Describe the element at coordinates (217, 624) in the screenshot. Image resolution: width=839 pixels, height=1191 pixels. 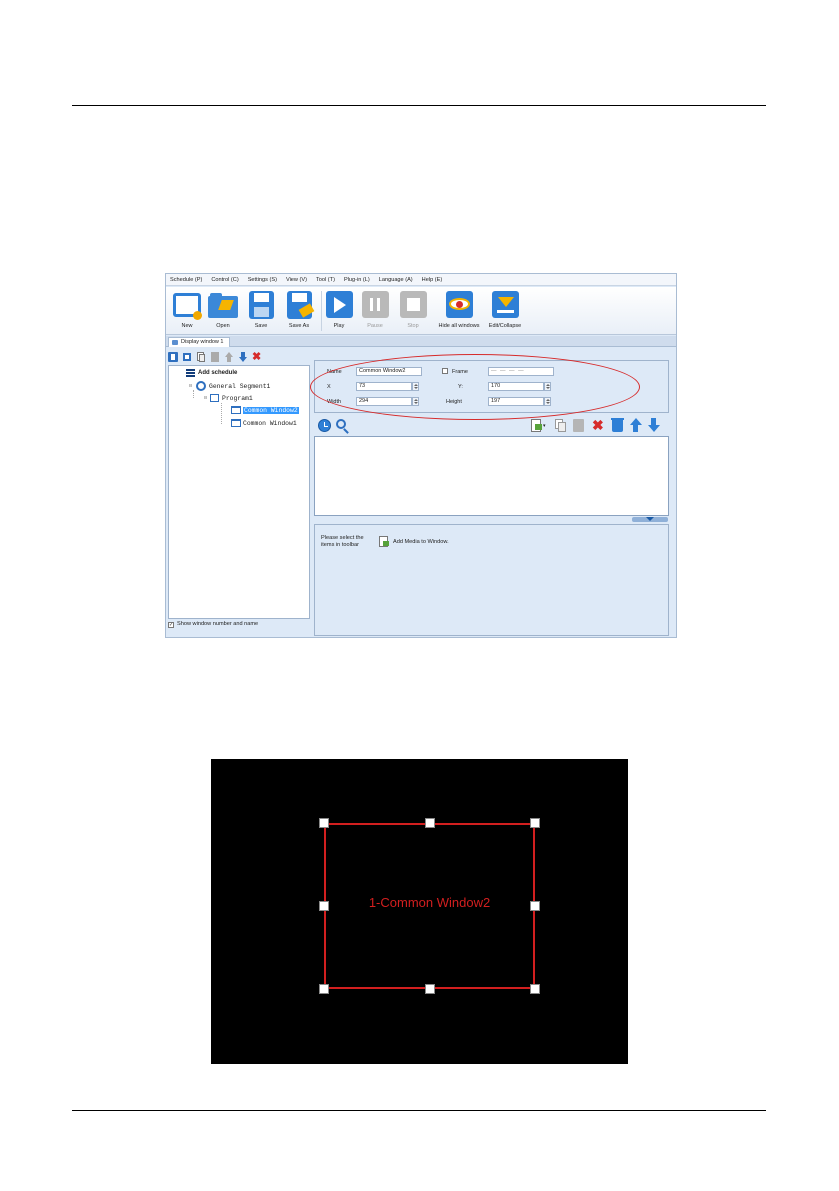
I see `show-window-number-checkbox: ✓ Show window number and name` at that location.